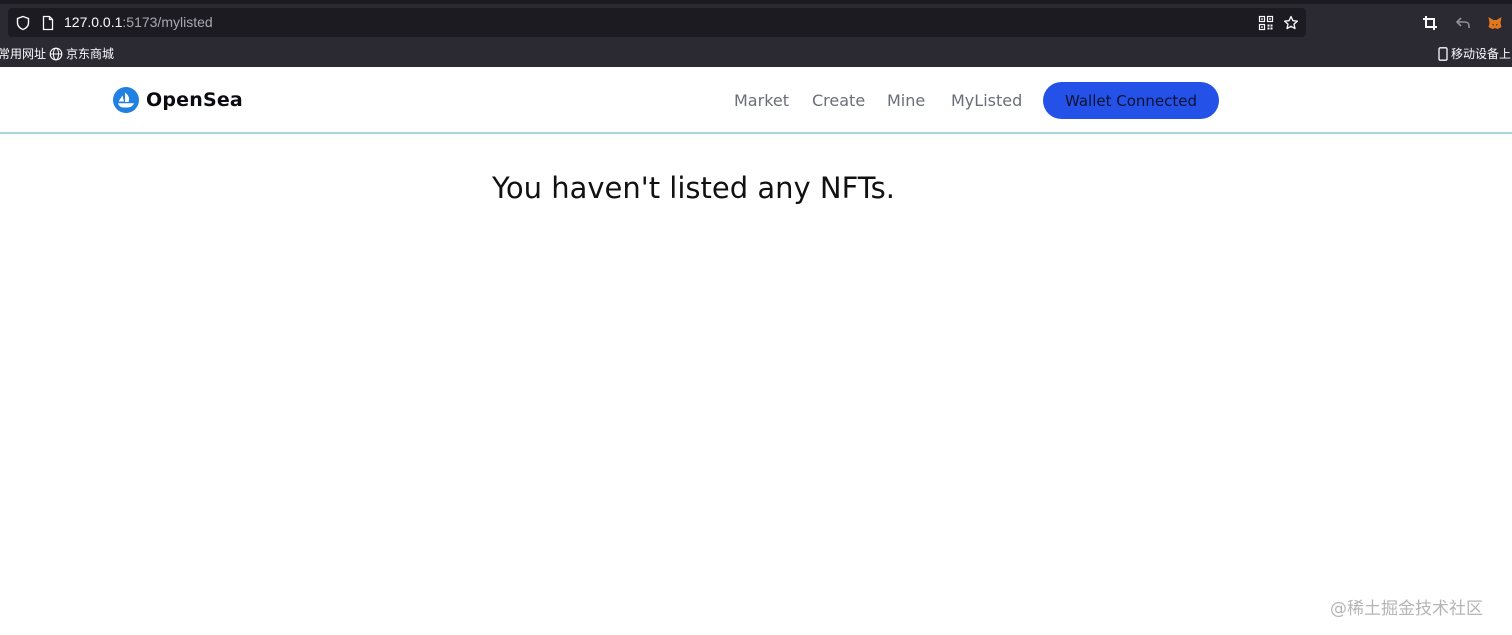 The height and width of the screenshot is (635, 1512). I want to click on bookmark-item: 京东商城, so click(81, 54).